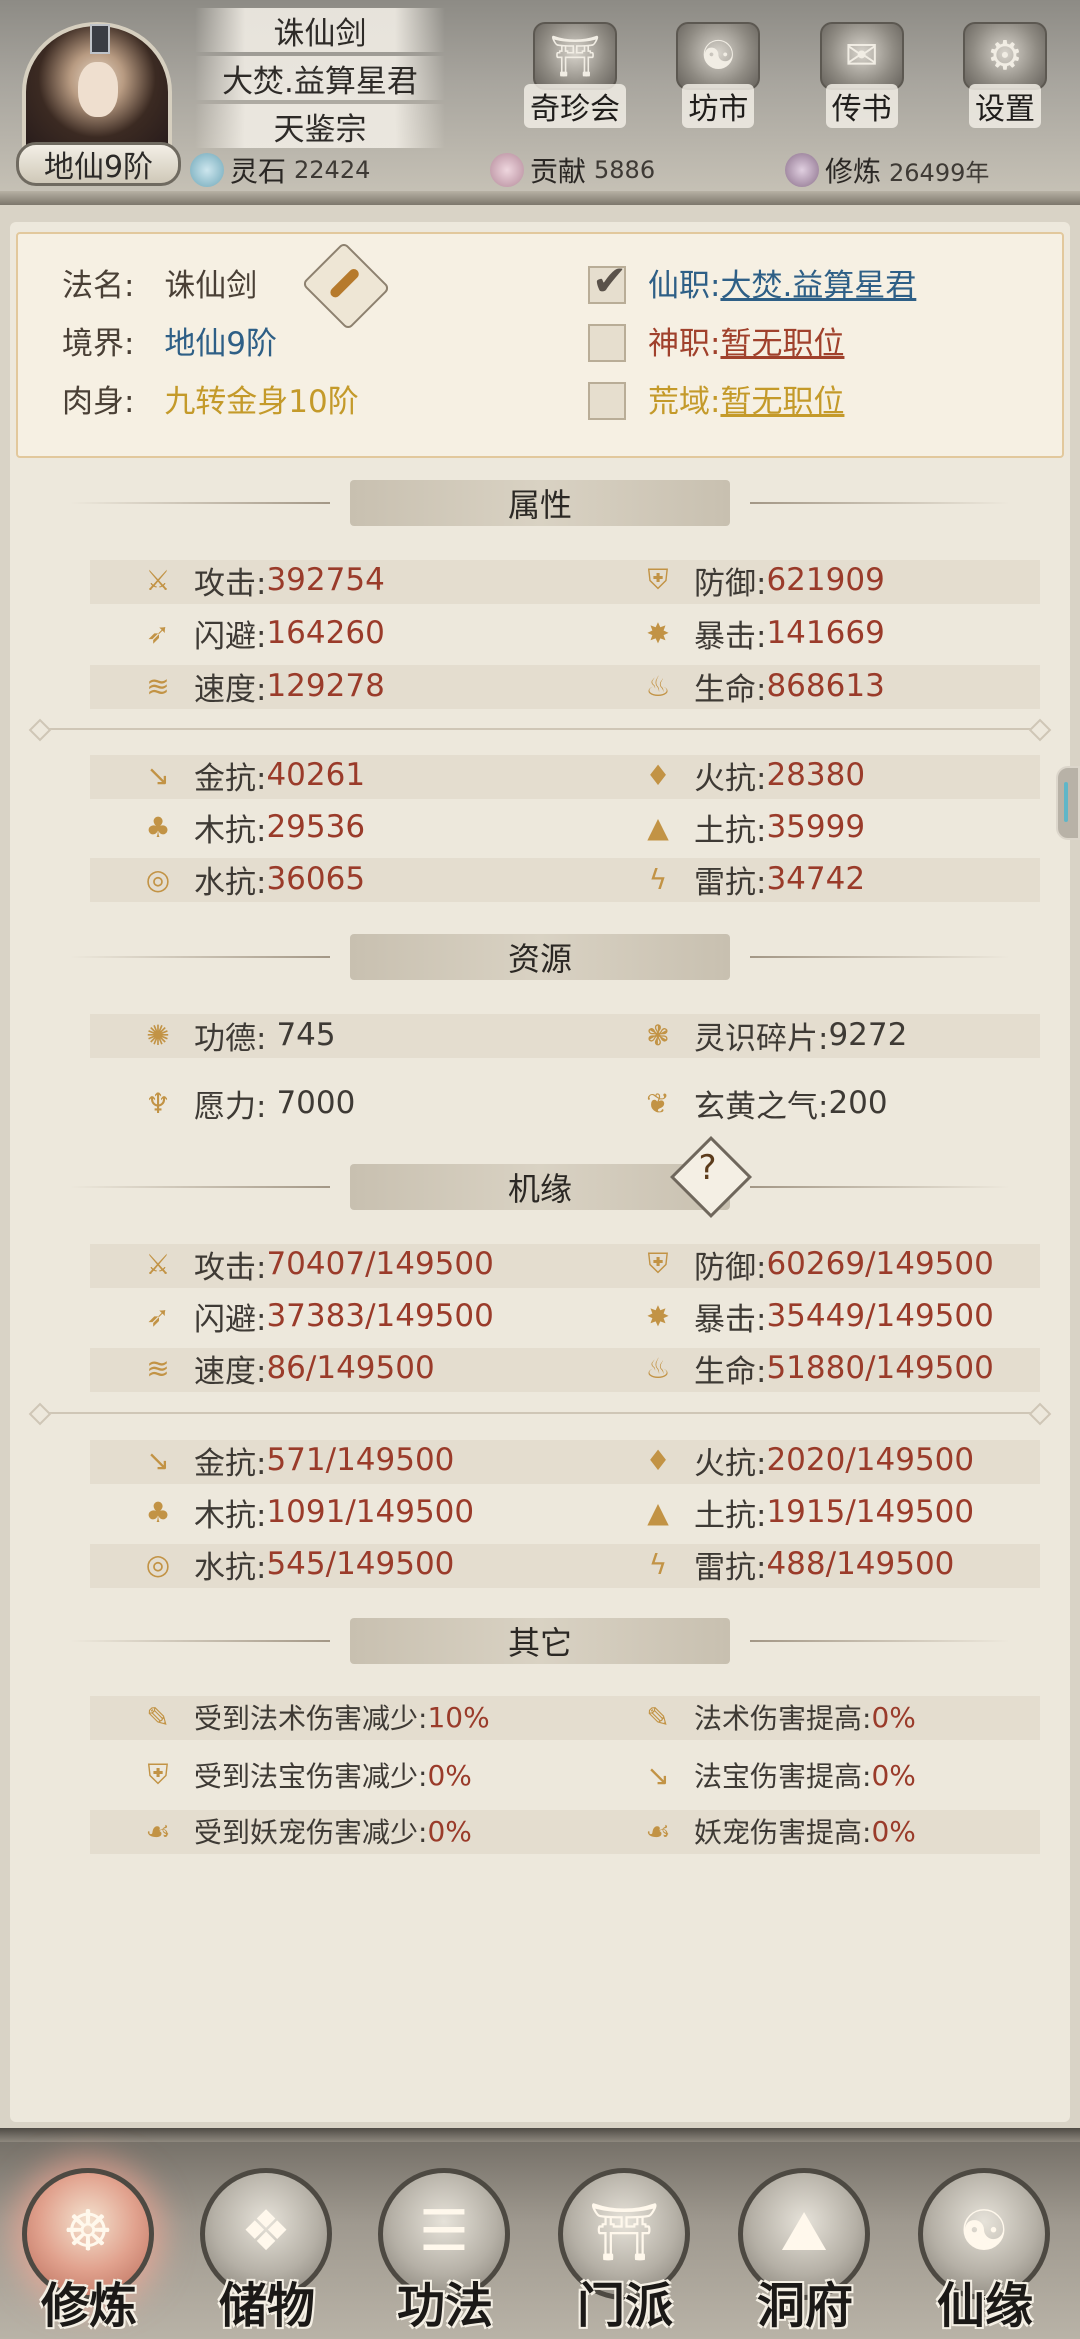 The image size is (1080, 2339). Describe the element at coordinates (718, 106) in the screenshot. I see `market-label: 坊市` at that location.